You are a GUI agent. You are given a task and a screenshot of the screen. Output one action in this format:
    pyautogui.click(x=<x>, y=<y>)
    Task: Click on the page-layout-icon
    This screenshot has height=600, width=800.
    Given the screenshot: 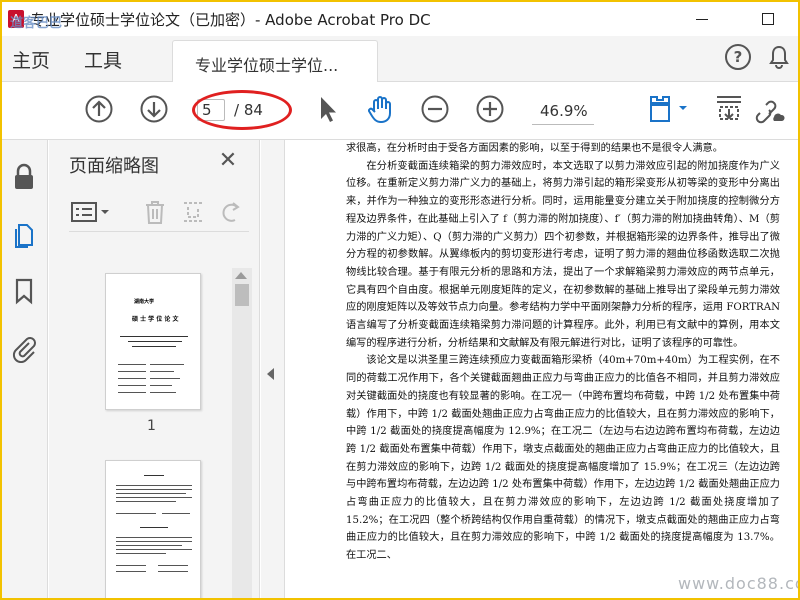 What is the action you would take?
    pyautogui.click(x=667, y=109)
    